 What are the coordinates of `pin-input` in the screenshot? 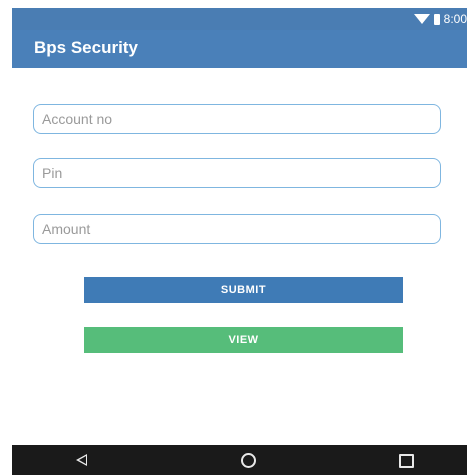 It's located at (237, 173).